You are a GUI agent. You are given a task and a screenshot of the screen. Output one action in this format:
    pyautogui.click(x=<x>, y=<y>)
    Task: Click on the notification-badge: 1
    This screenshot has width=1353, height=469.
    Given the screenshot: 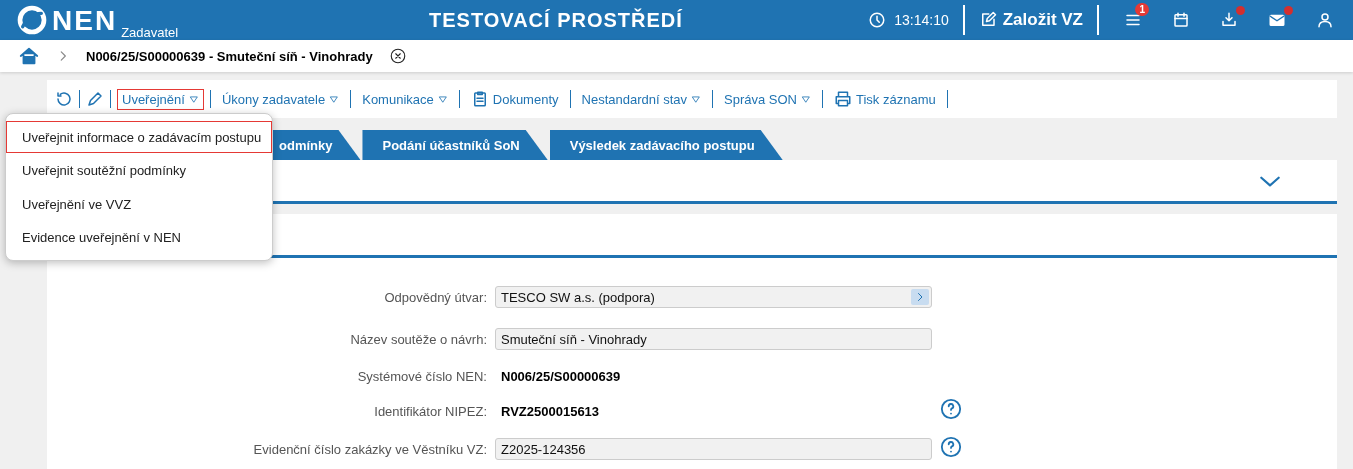 What is the action you would take?
    pyautogui.click(x=1142, y=9)
    